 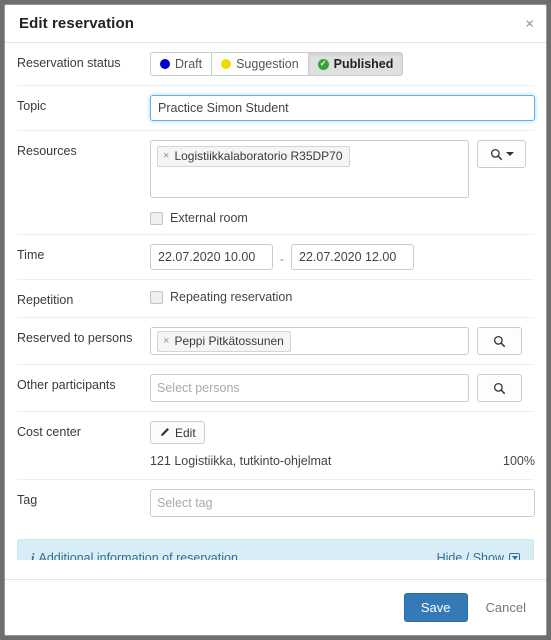 I want to click on label-resources: Resources, so click(x=47, y=151).